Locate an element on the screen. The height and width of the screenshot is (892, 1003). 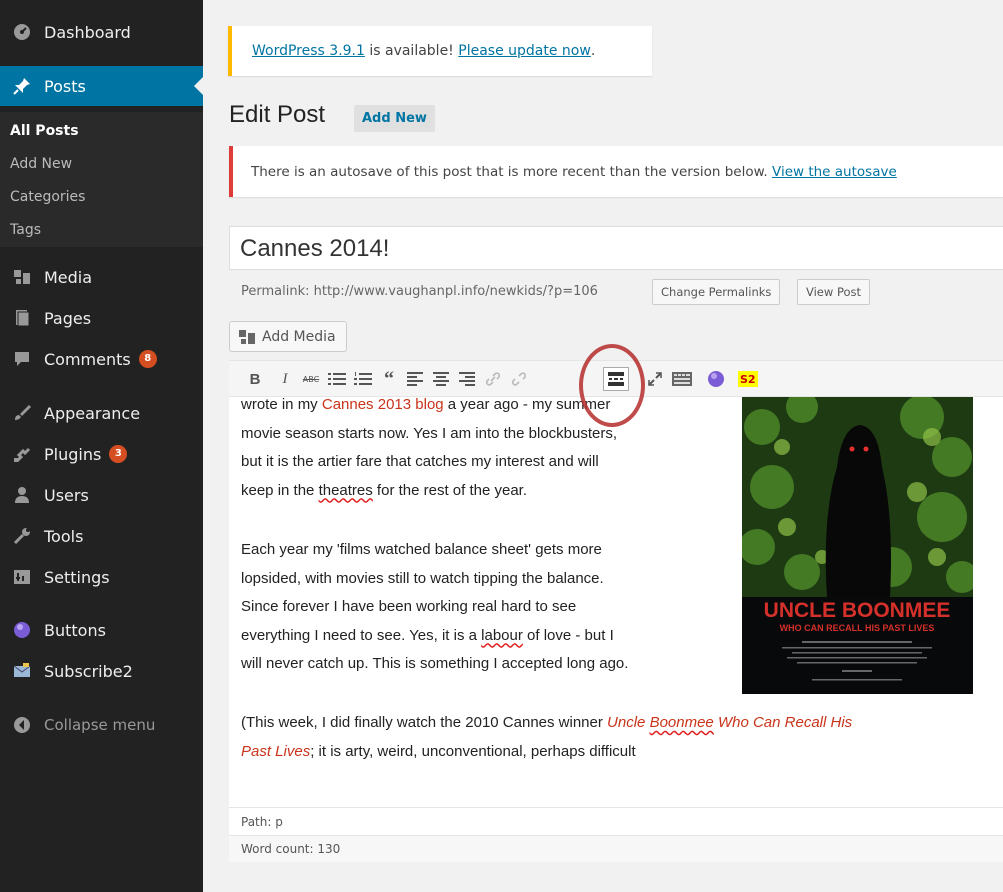
sidebar-item-appearance: Appearance is located at coordinates (101, 413).